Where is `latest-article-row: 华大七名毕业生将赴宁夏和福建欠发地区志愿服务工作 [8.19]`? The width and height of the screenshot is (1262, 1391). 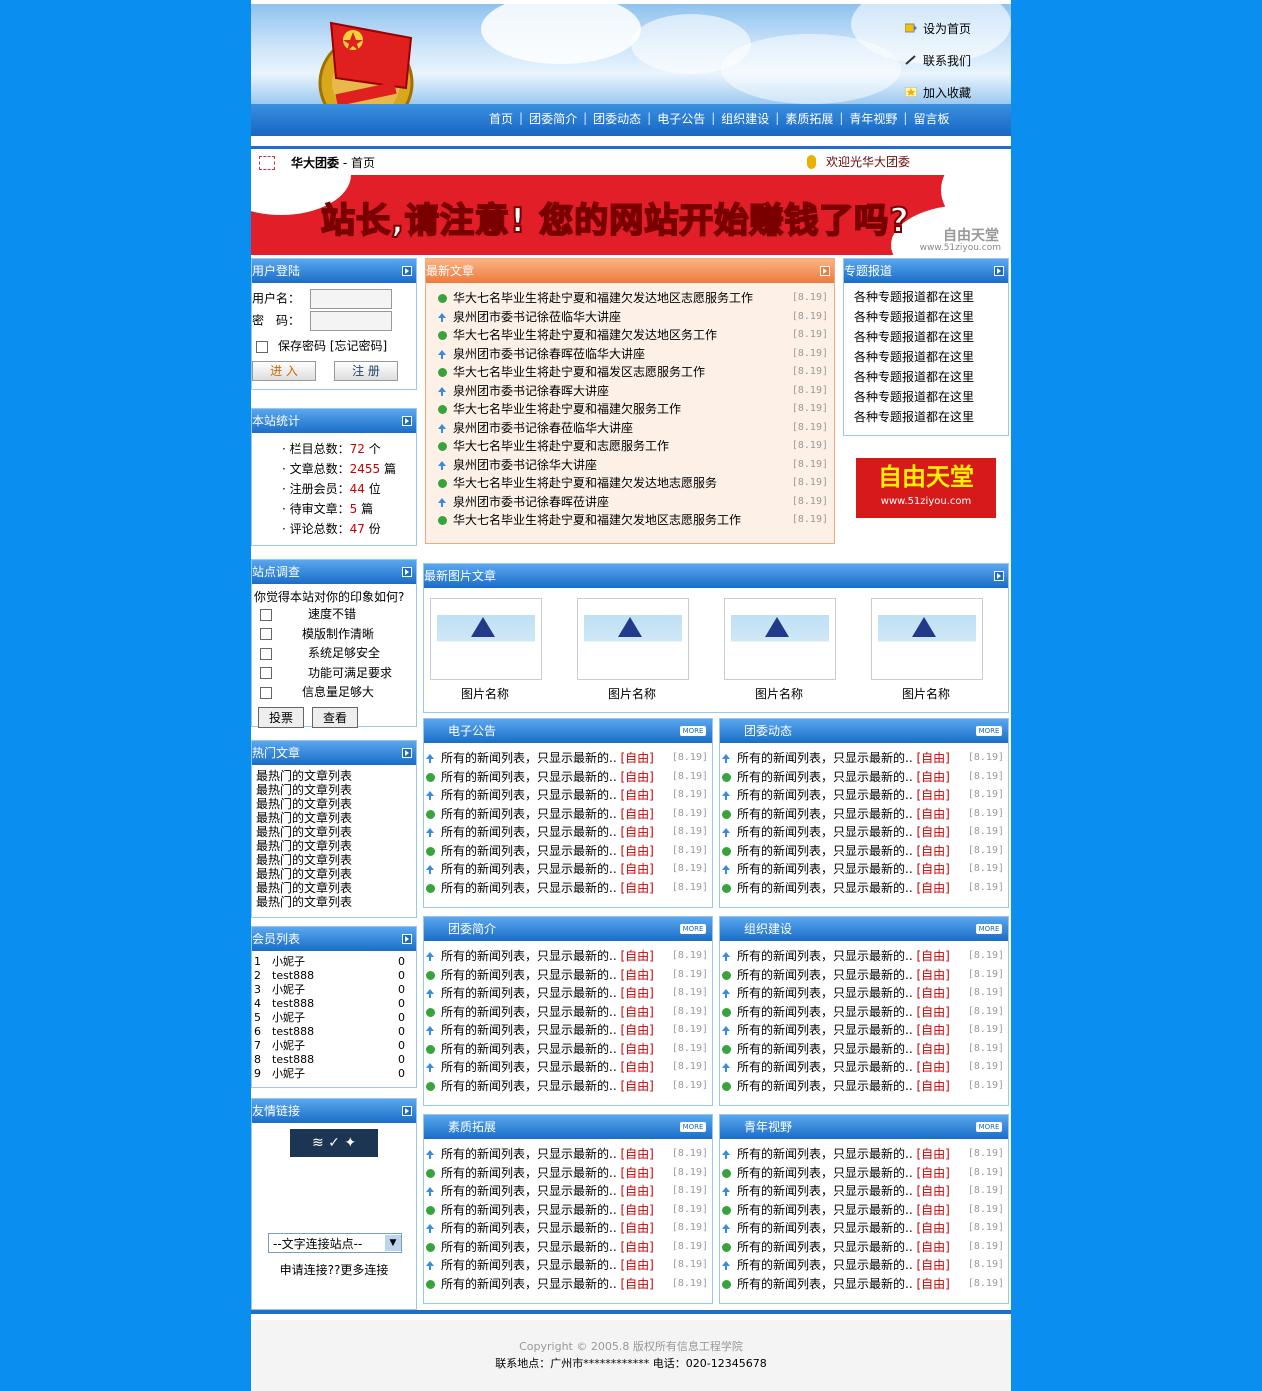 latest-article-row: 华大七名毕业生将赴宁夏和福建欠发地区志愿服务工作 [8.19] is located at coordinates (636, 520).